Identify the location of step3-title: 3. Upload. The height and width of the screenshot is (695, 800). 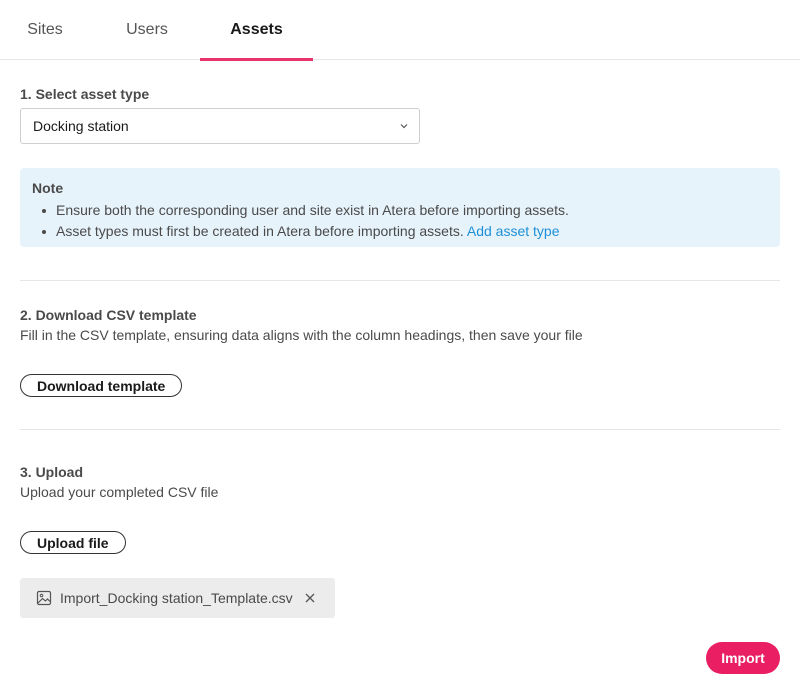
(52, 472).